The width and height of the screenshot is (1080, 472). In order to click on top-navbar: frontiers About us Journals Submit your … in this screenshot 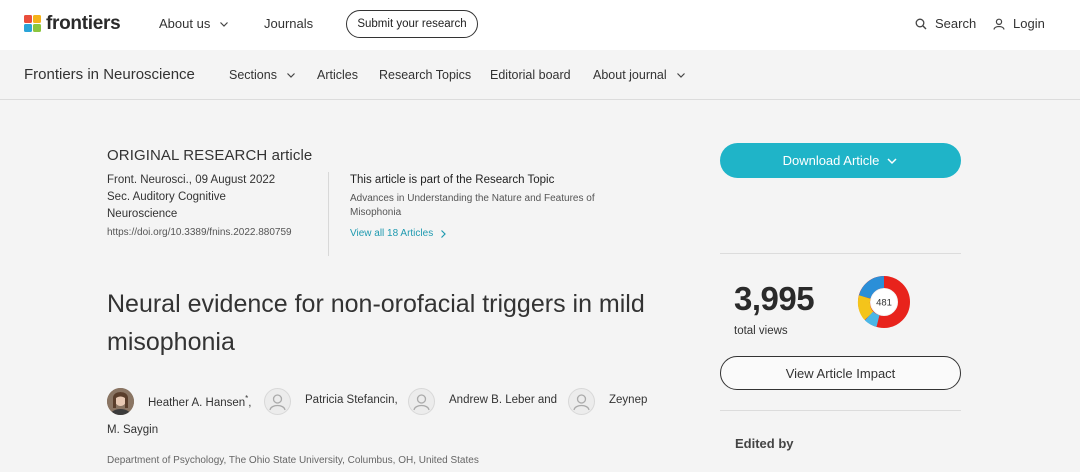, I will do `click(540, 25)`.